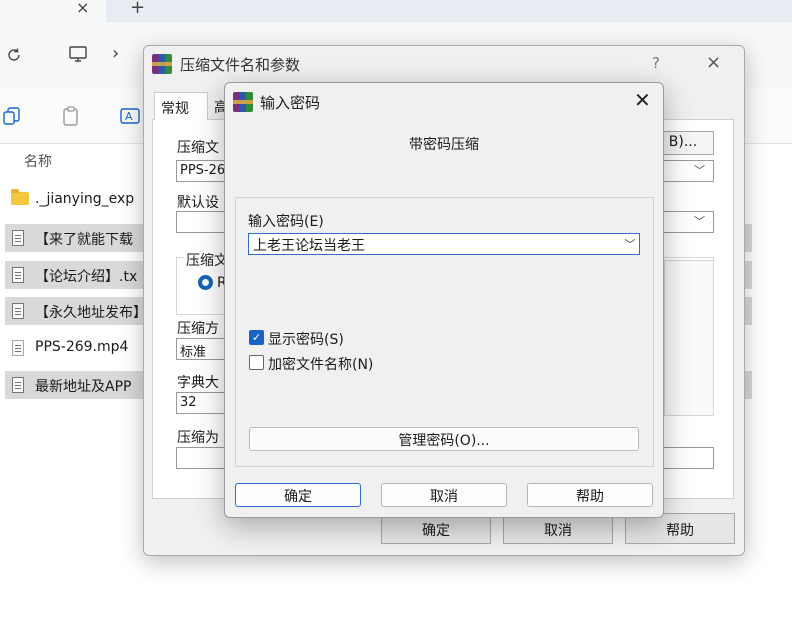  I want to click on options-panel, so click(689, 338).